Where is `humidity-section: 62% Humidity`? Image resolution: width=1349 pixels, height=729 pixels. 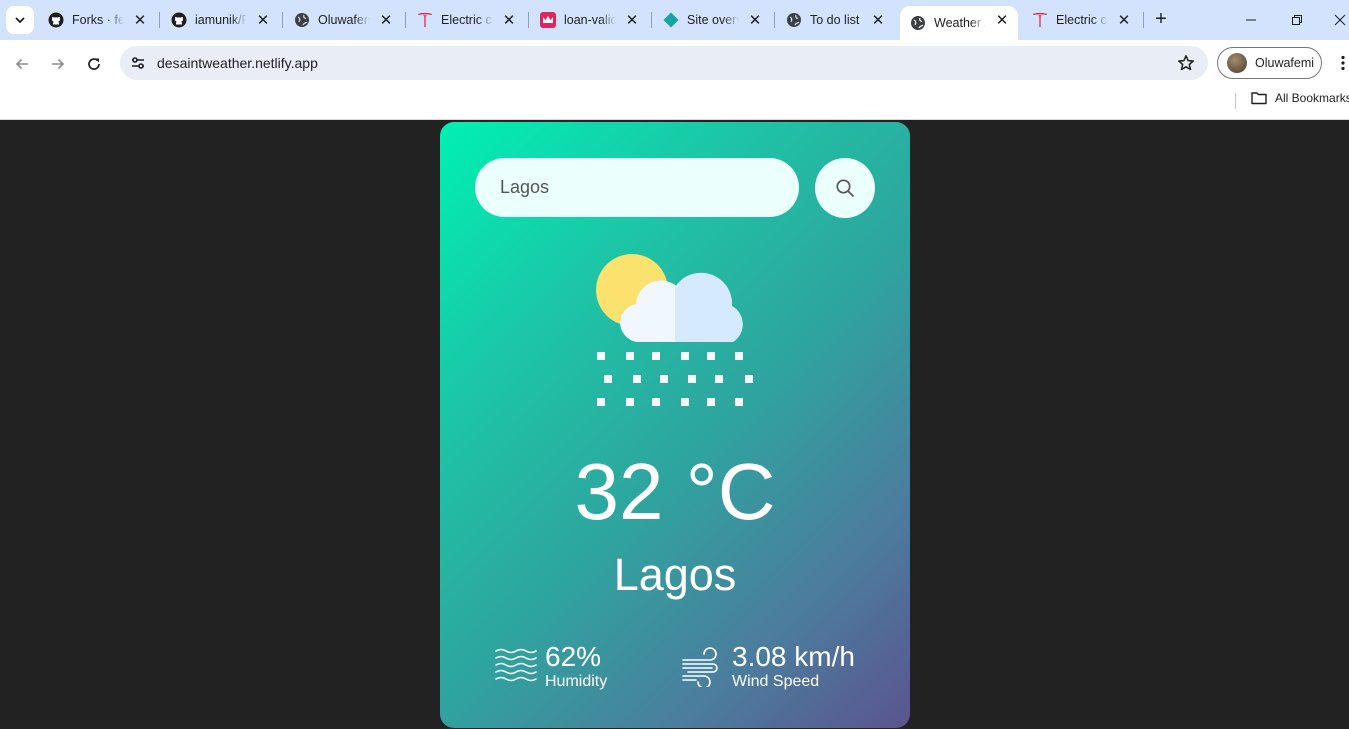 humidity-section: 62% Humidity is located at coordinates (551, 667).